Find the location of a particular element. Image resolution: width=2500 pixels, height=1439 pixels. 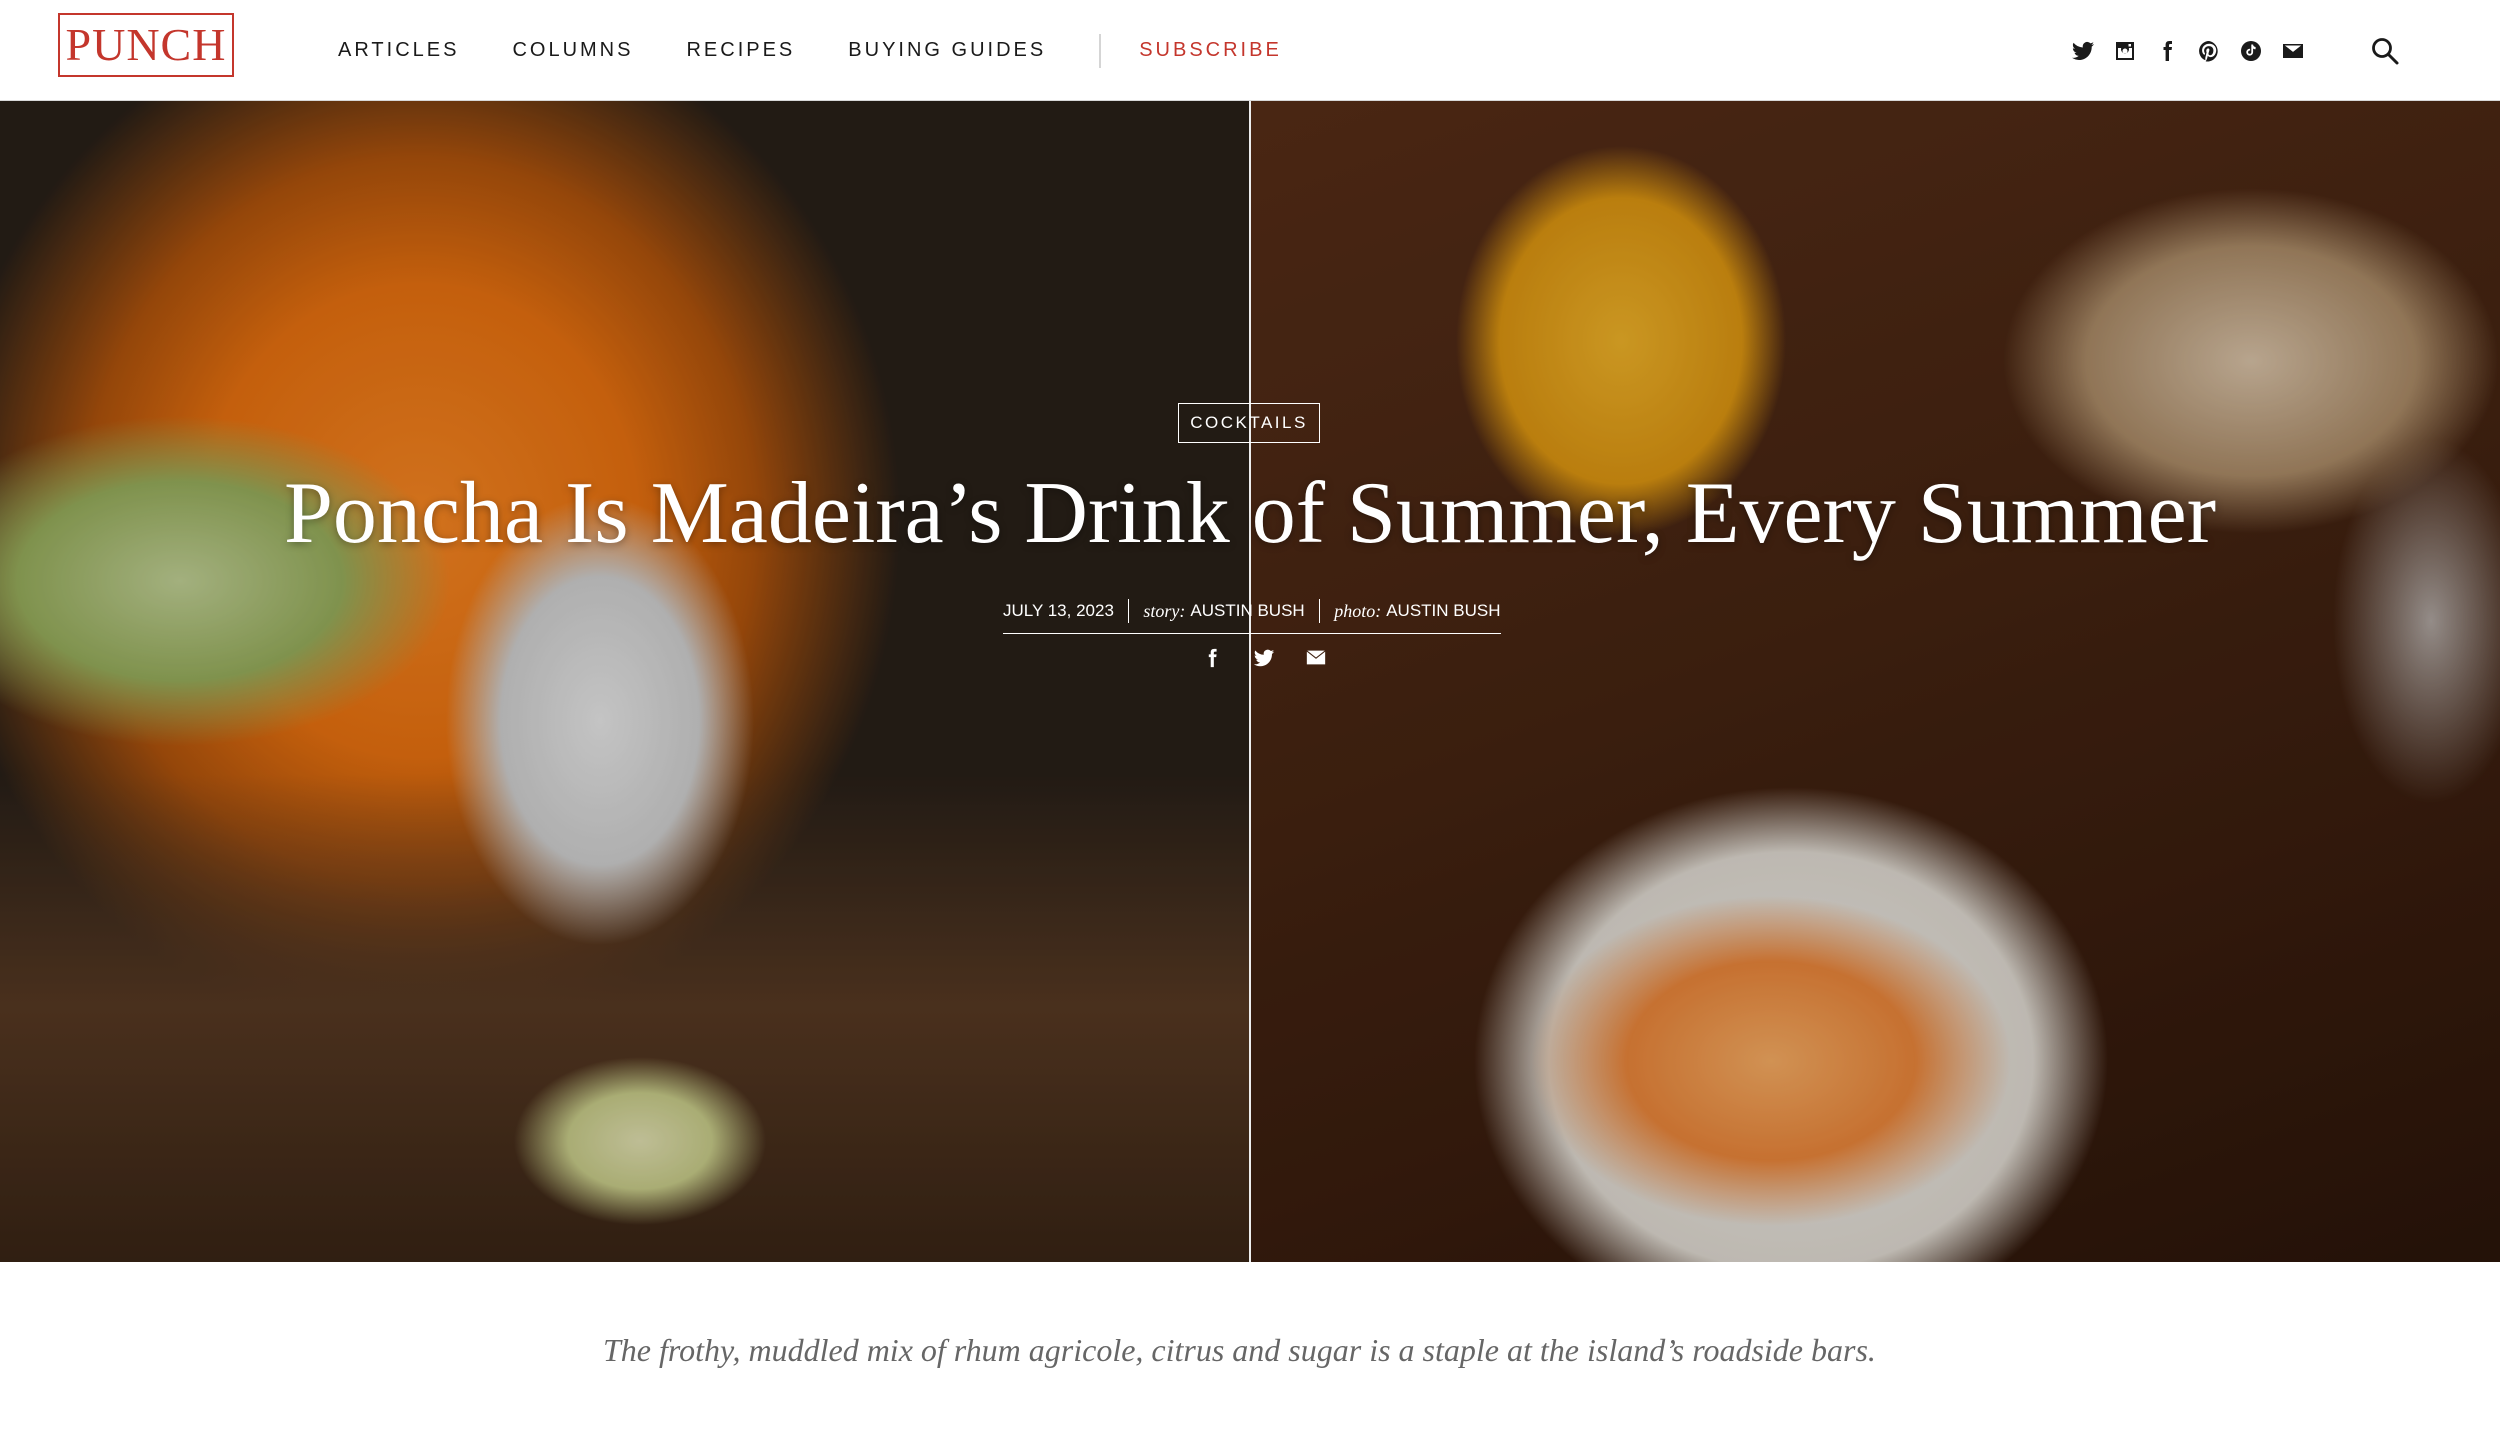

category-tag: COCKTAILS is located at coordinates (1249, 423).